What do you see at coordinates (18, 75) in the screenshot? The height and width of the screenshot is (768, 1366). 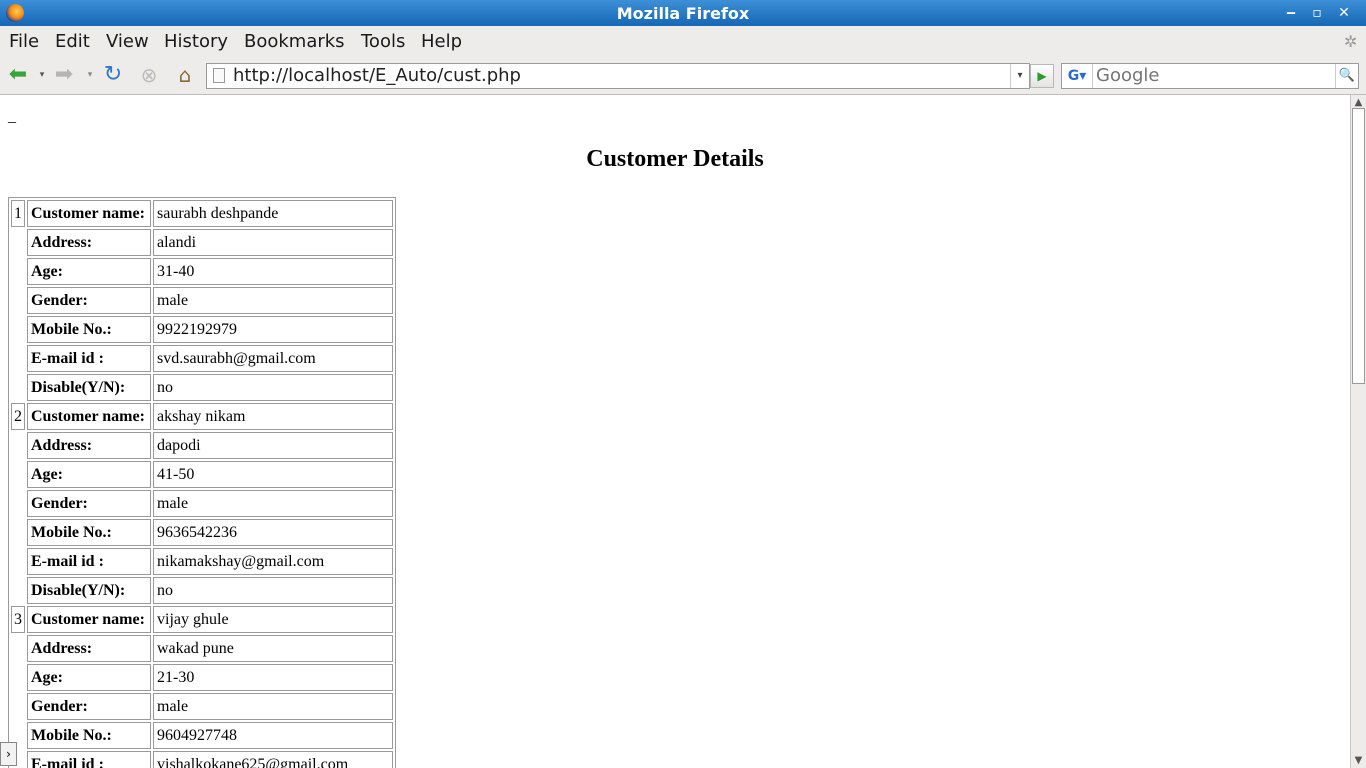 I see `back-icon: ⬅` at bounding box center [18, 75].